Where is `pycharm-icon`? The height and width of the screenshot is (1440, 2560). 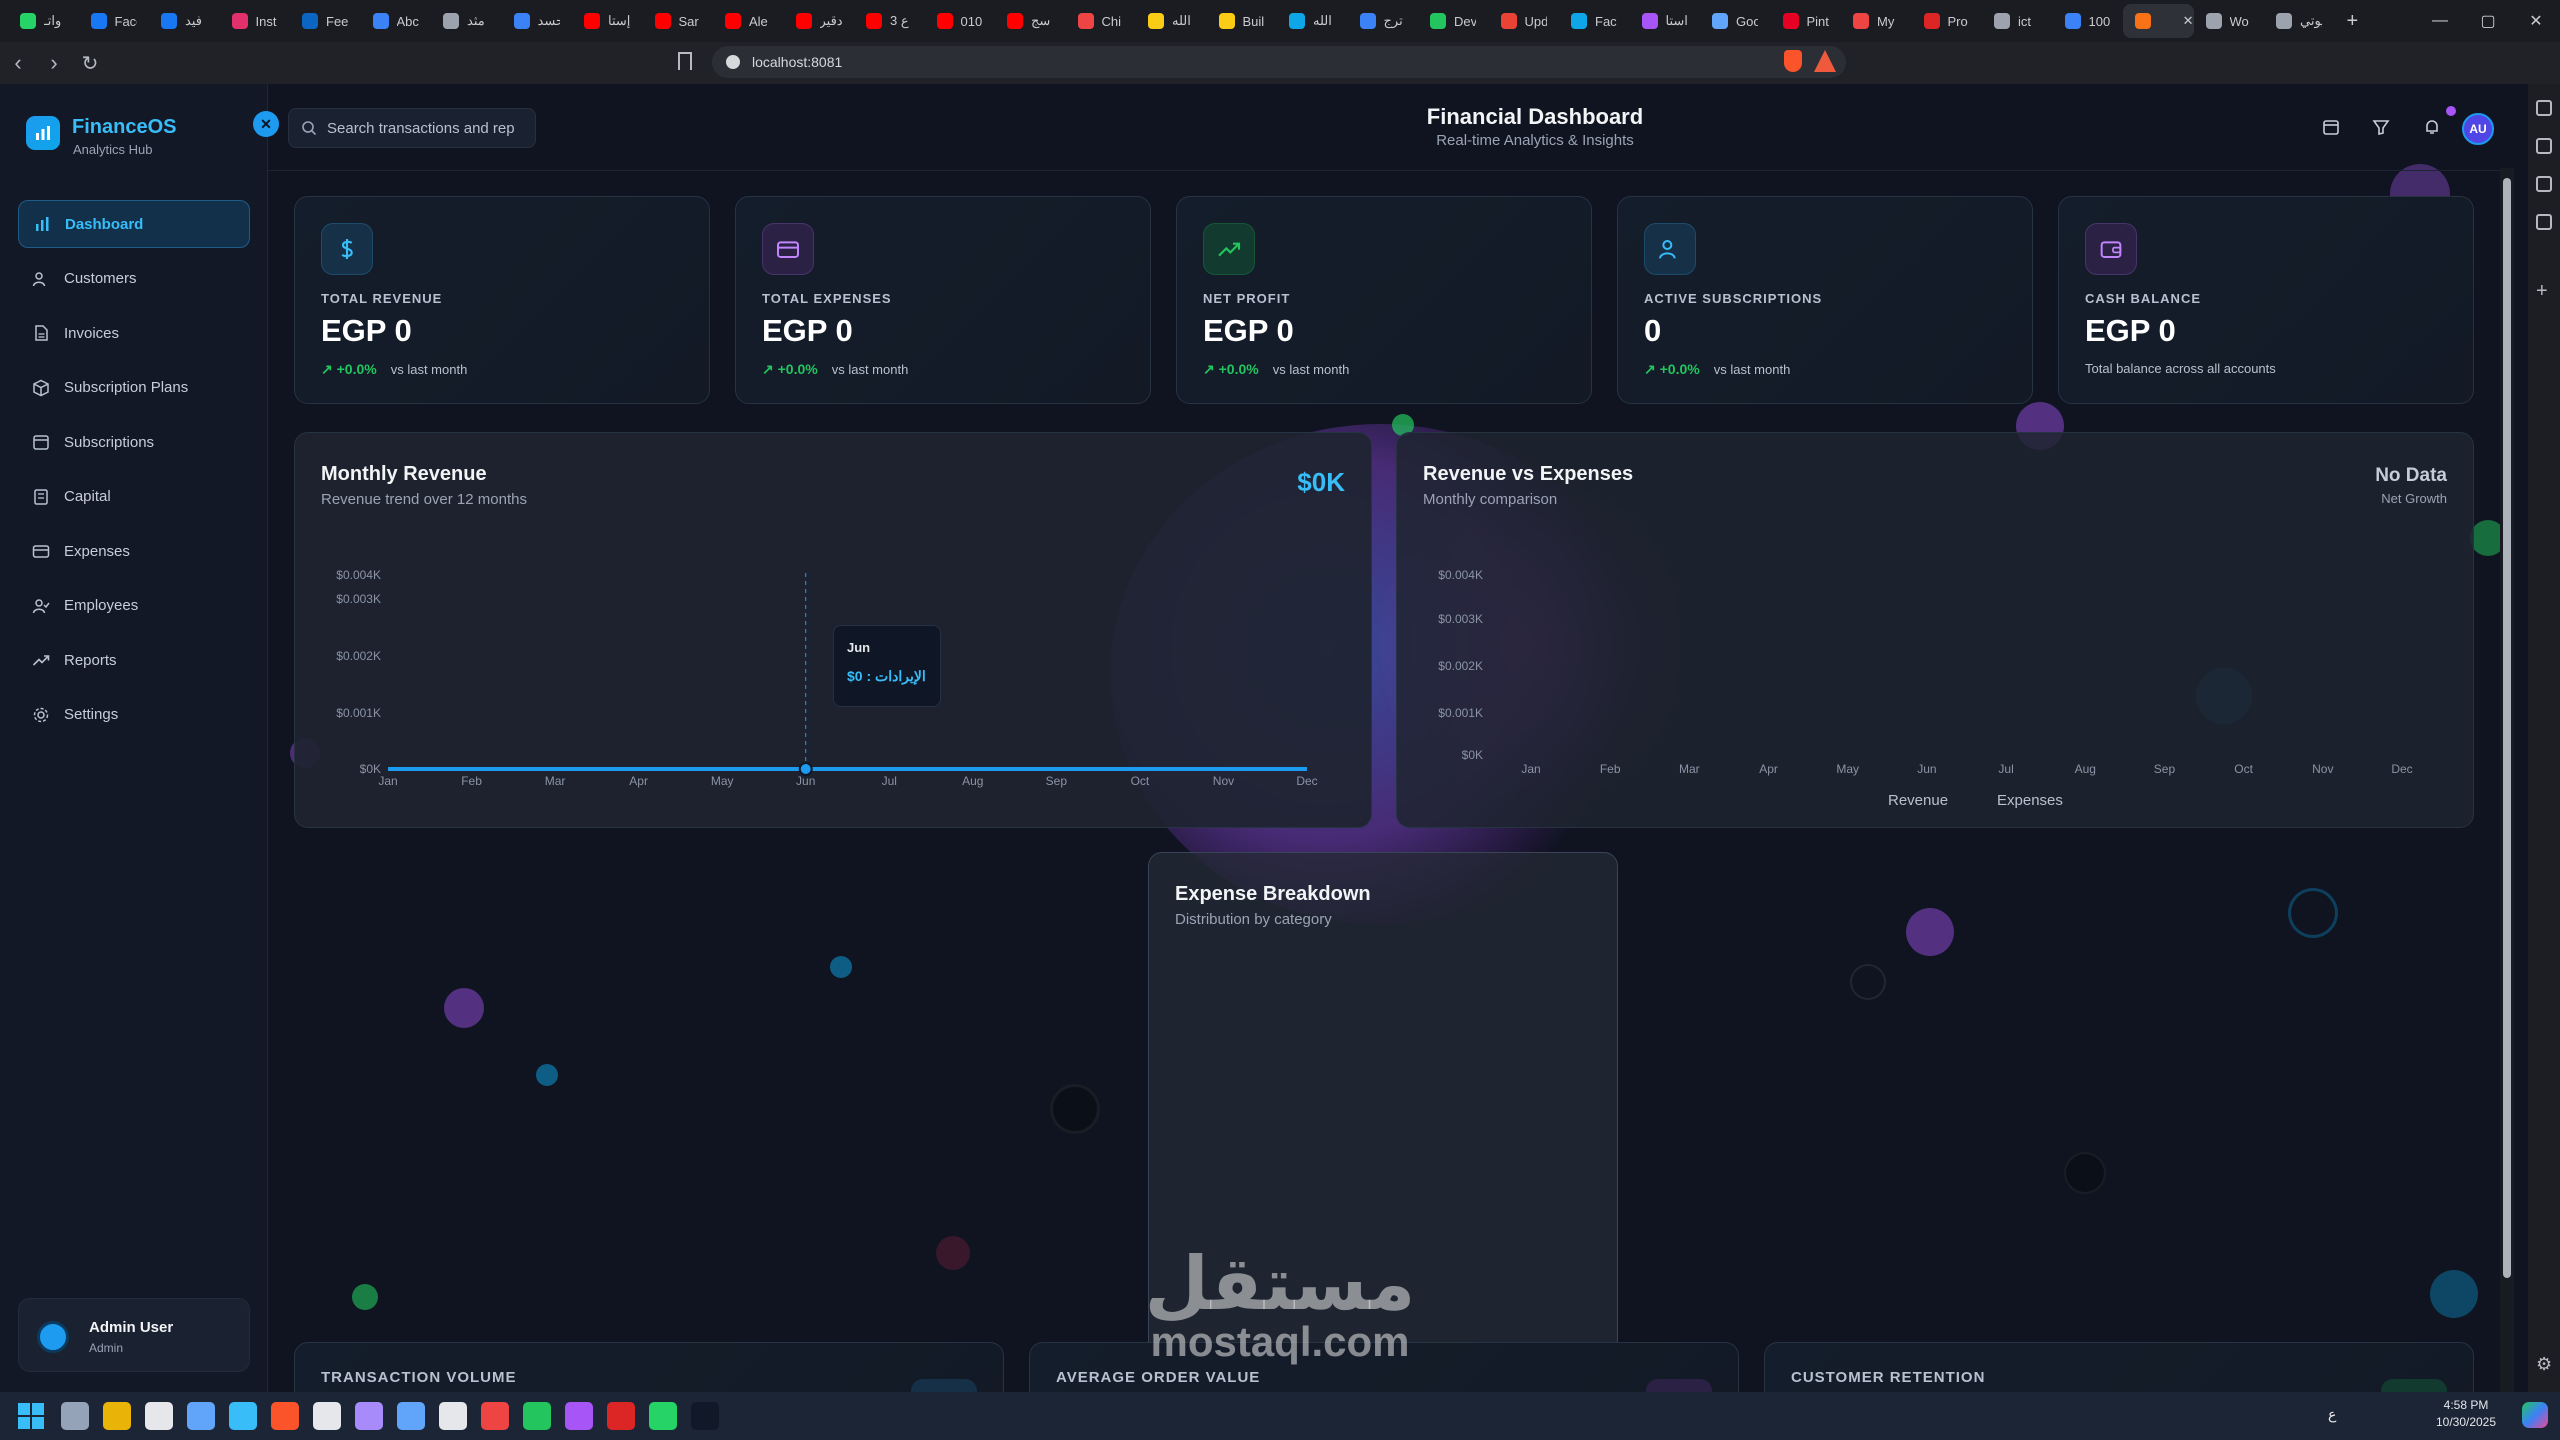 pycharm-icon is located at coordinates (537, 1416).